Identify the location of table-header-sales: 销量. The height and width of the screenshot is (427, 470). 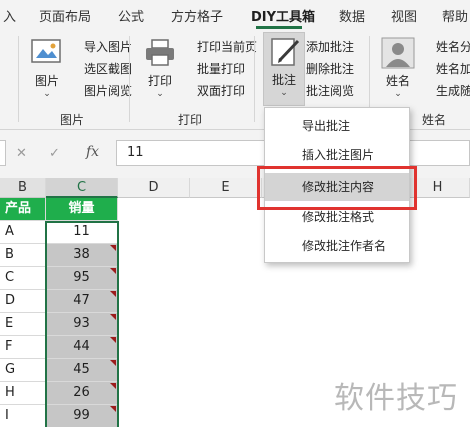
(82, 209).